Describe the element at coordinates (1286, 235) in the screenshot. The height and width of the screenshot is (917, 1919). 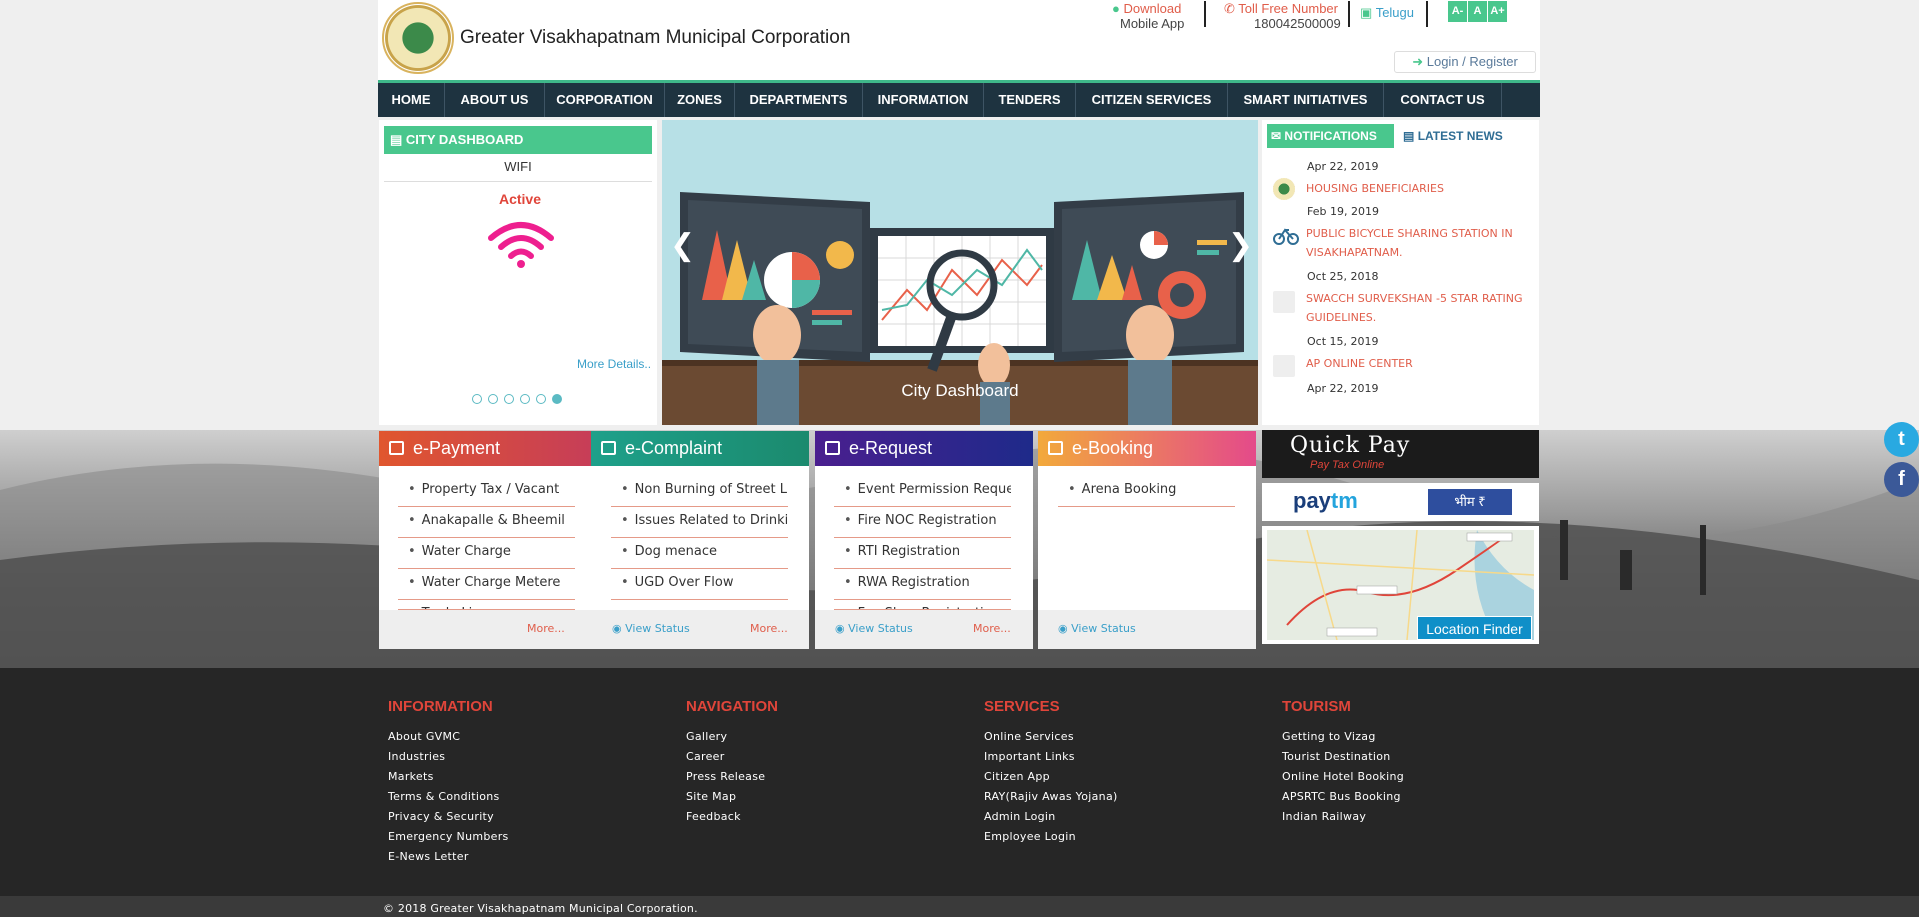
I see `bicycle-icon` at that location.